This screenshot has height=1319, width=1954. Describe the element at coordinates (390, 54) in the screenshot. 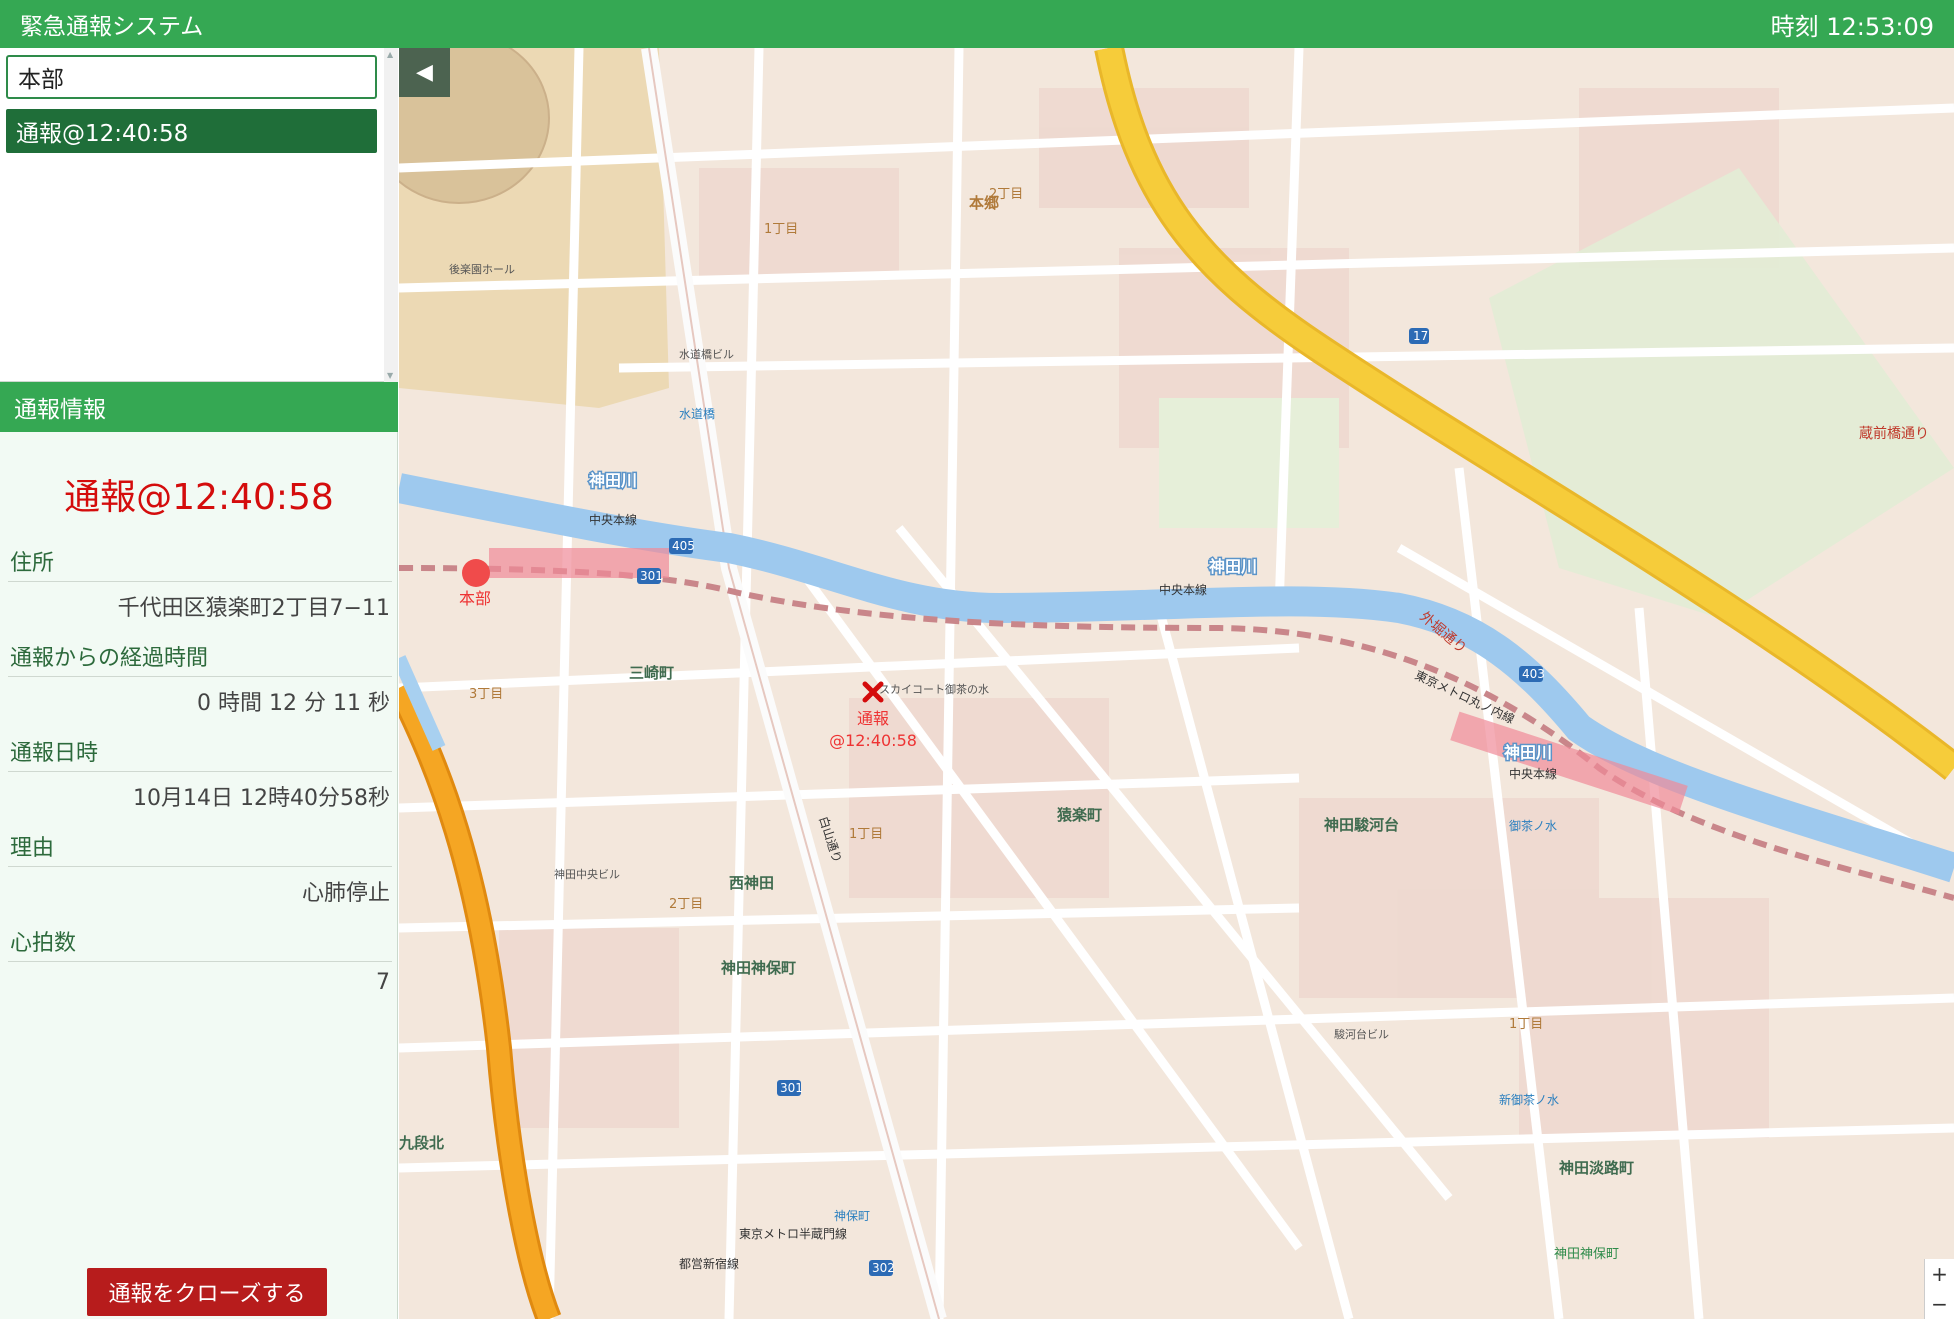

I see `scroll-up-icon: ▲` at that location.